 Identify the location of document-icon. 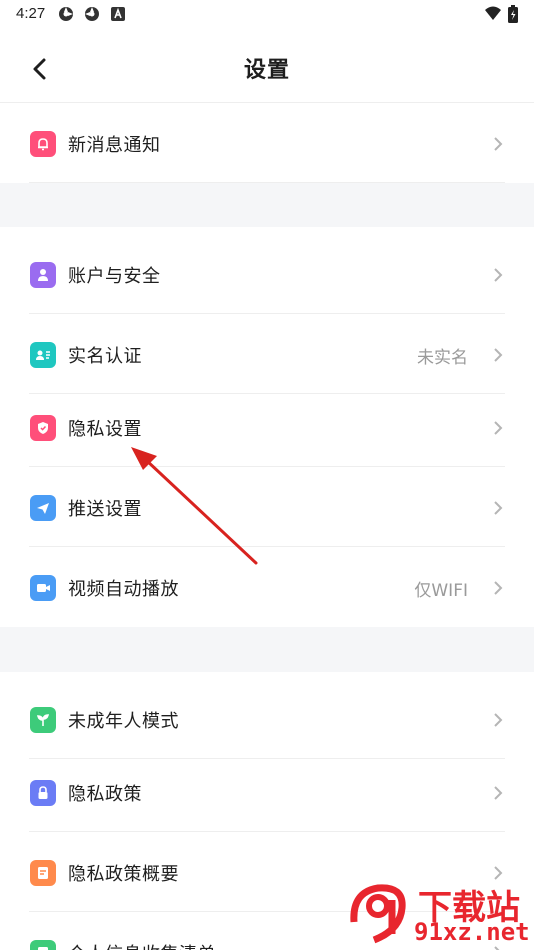
(43, 873).